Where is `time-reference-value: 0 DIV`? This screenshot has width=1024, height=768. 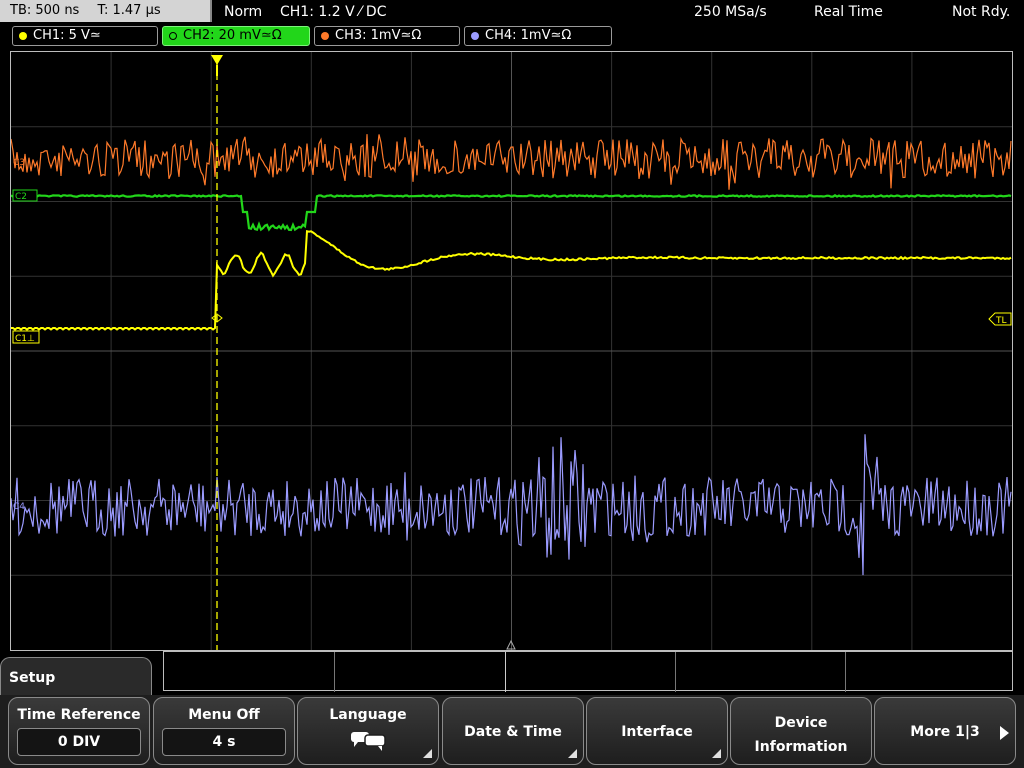
time-reference-value: 0 DIV is located at coordinates (79, 742).